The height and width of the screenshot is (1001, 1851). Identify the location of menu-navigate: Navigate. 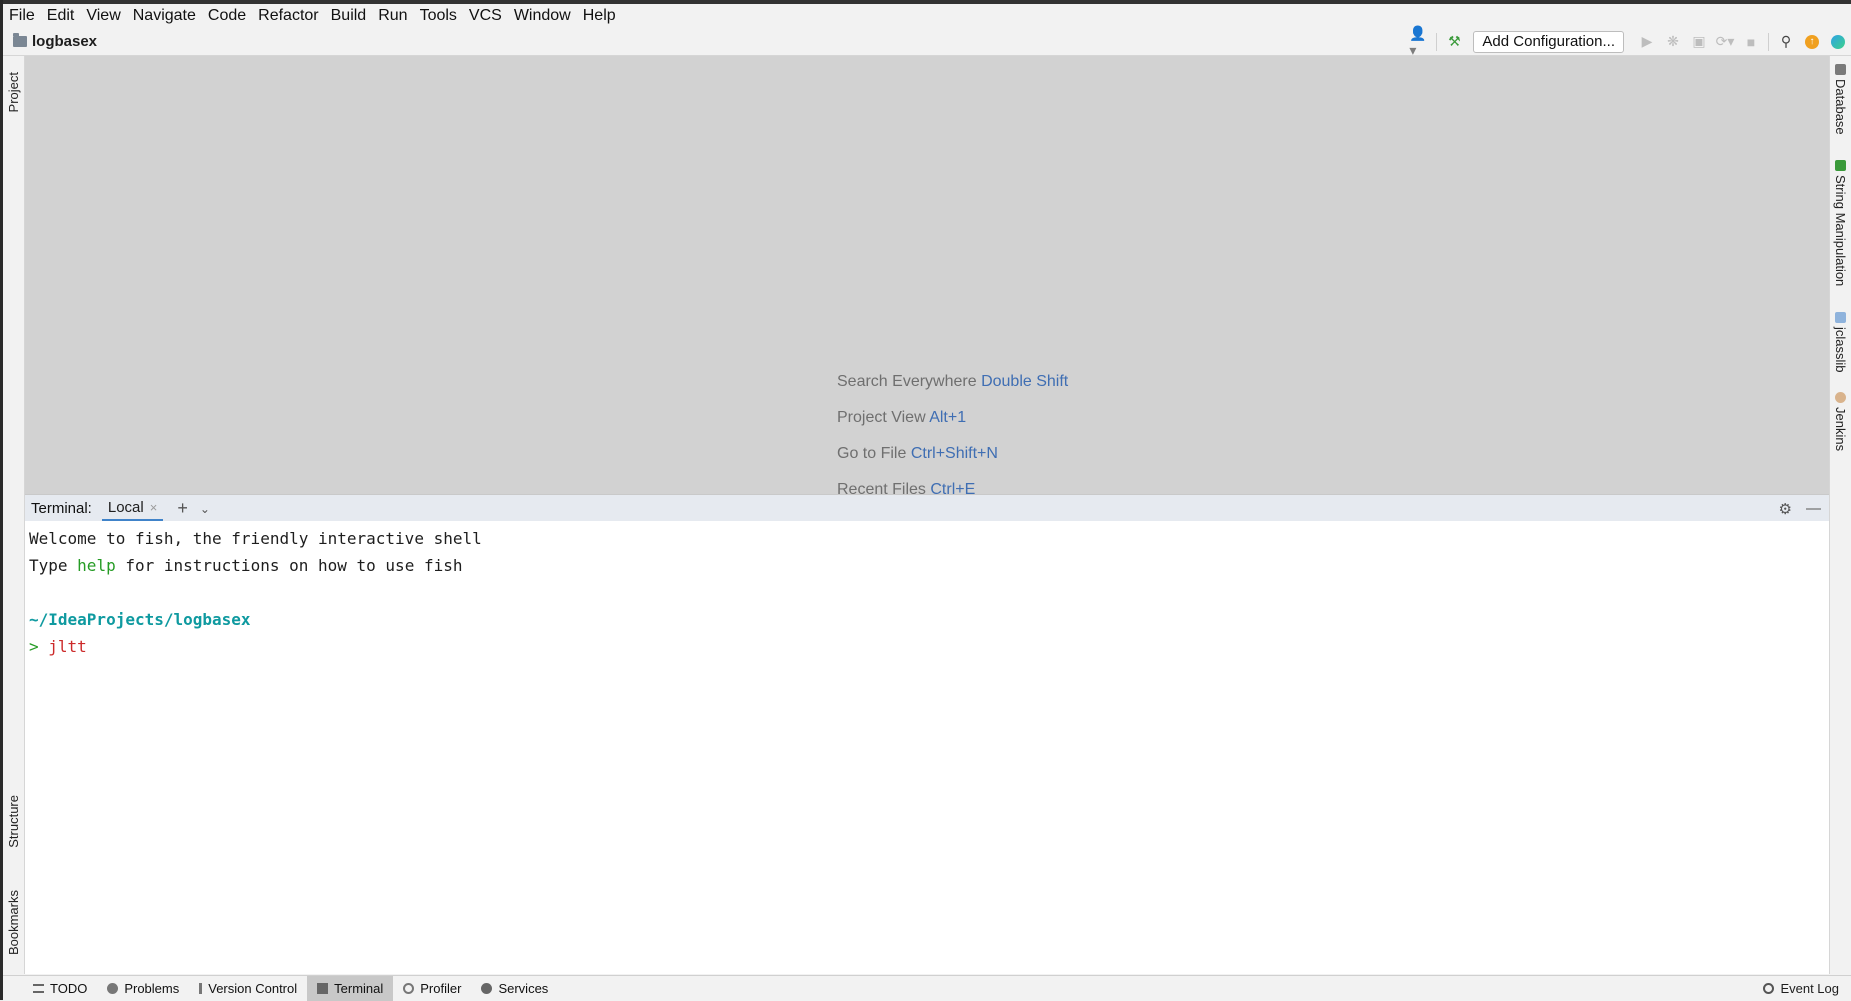
(164, 16).